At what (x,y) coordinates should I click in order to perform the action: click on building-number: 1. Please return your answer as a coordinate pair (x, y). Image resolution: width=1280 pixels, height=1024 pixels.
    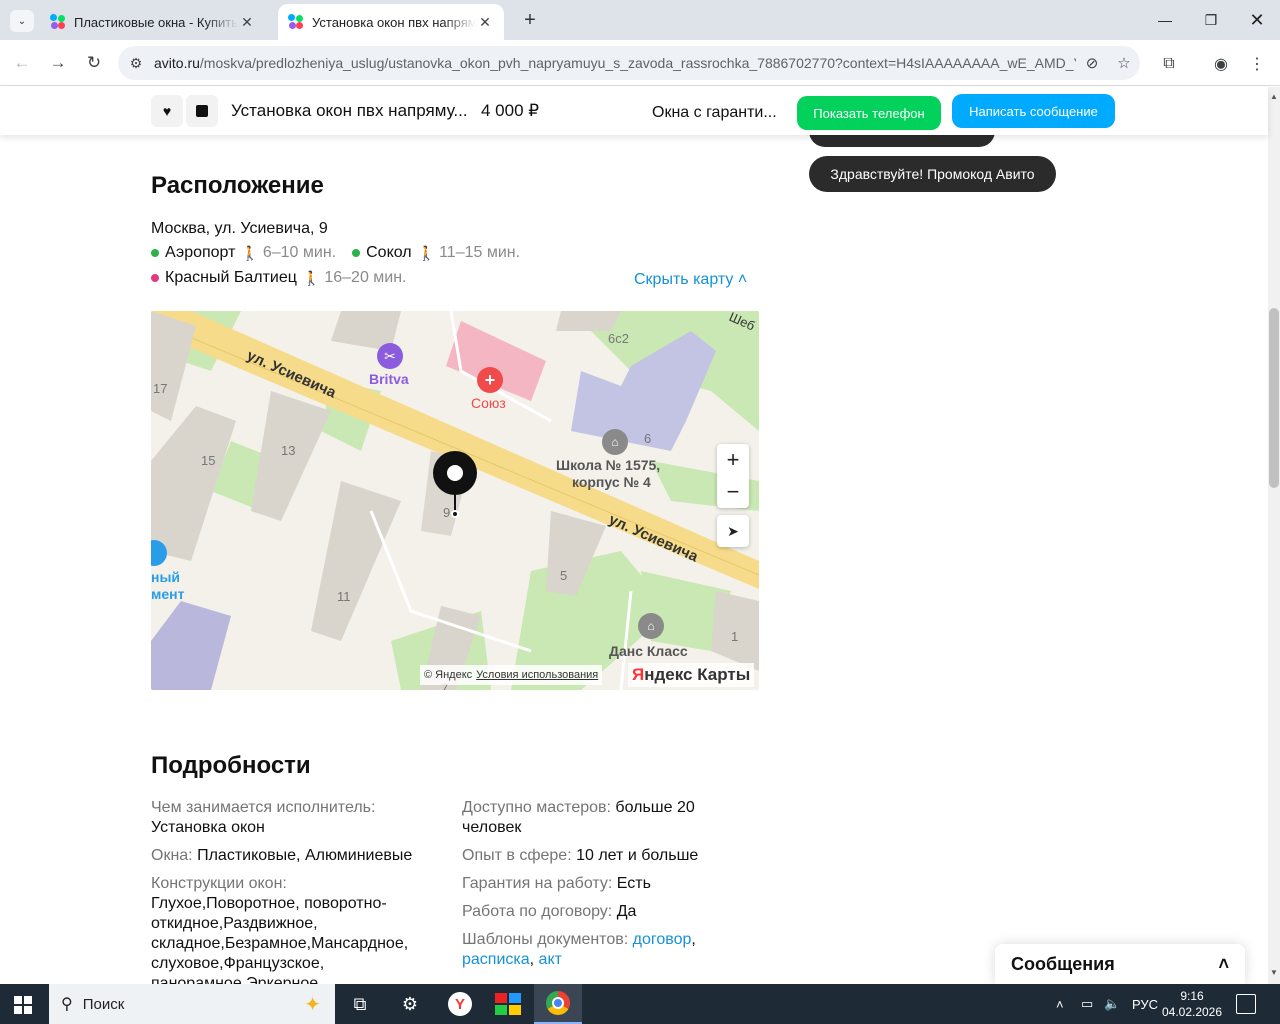
    Looking at the image, I should click on (735, 636).